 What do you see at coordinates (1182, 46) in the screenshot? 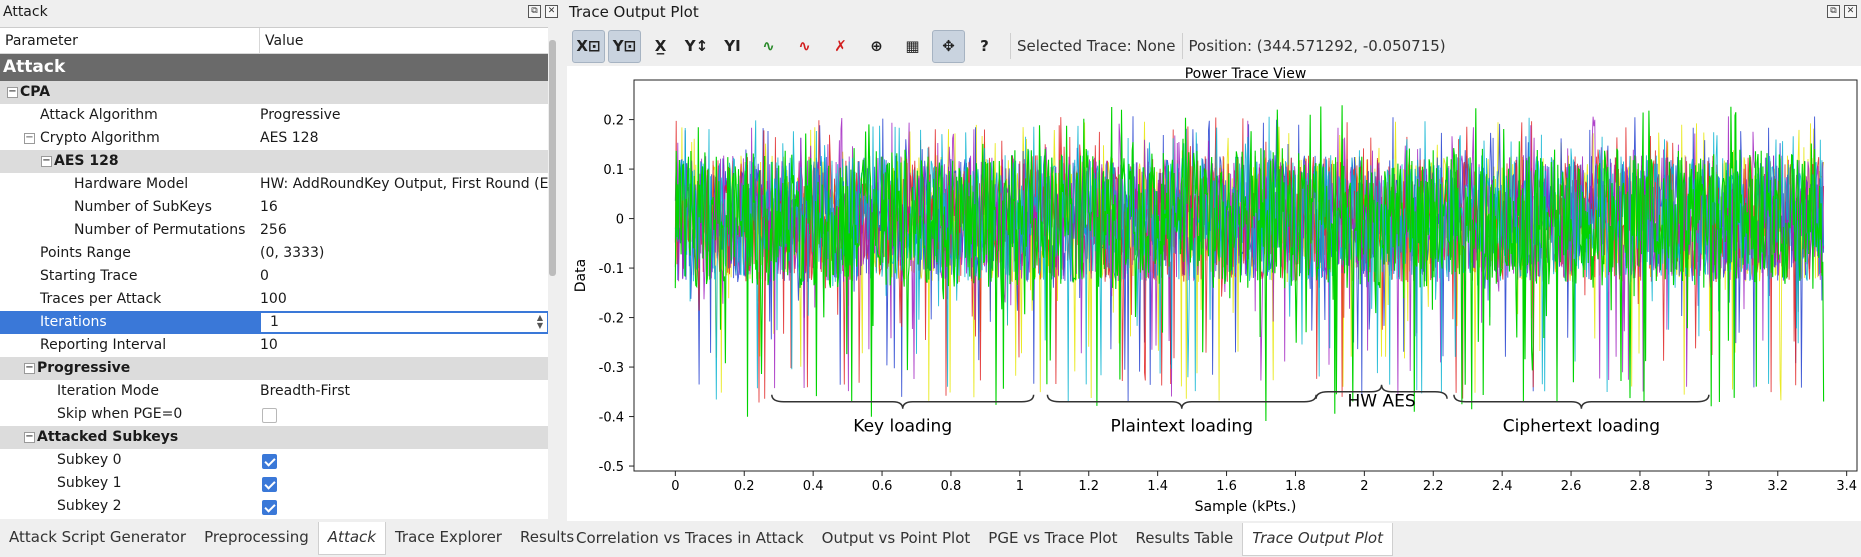
I see `toolbar-separator` at bounding box center [1182, 46].